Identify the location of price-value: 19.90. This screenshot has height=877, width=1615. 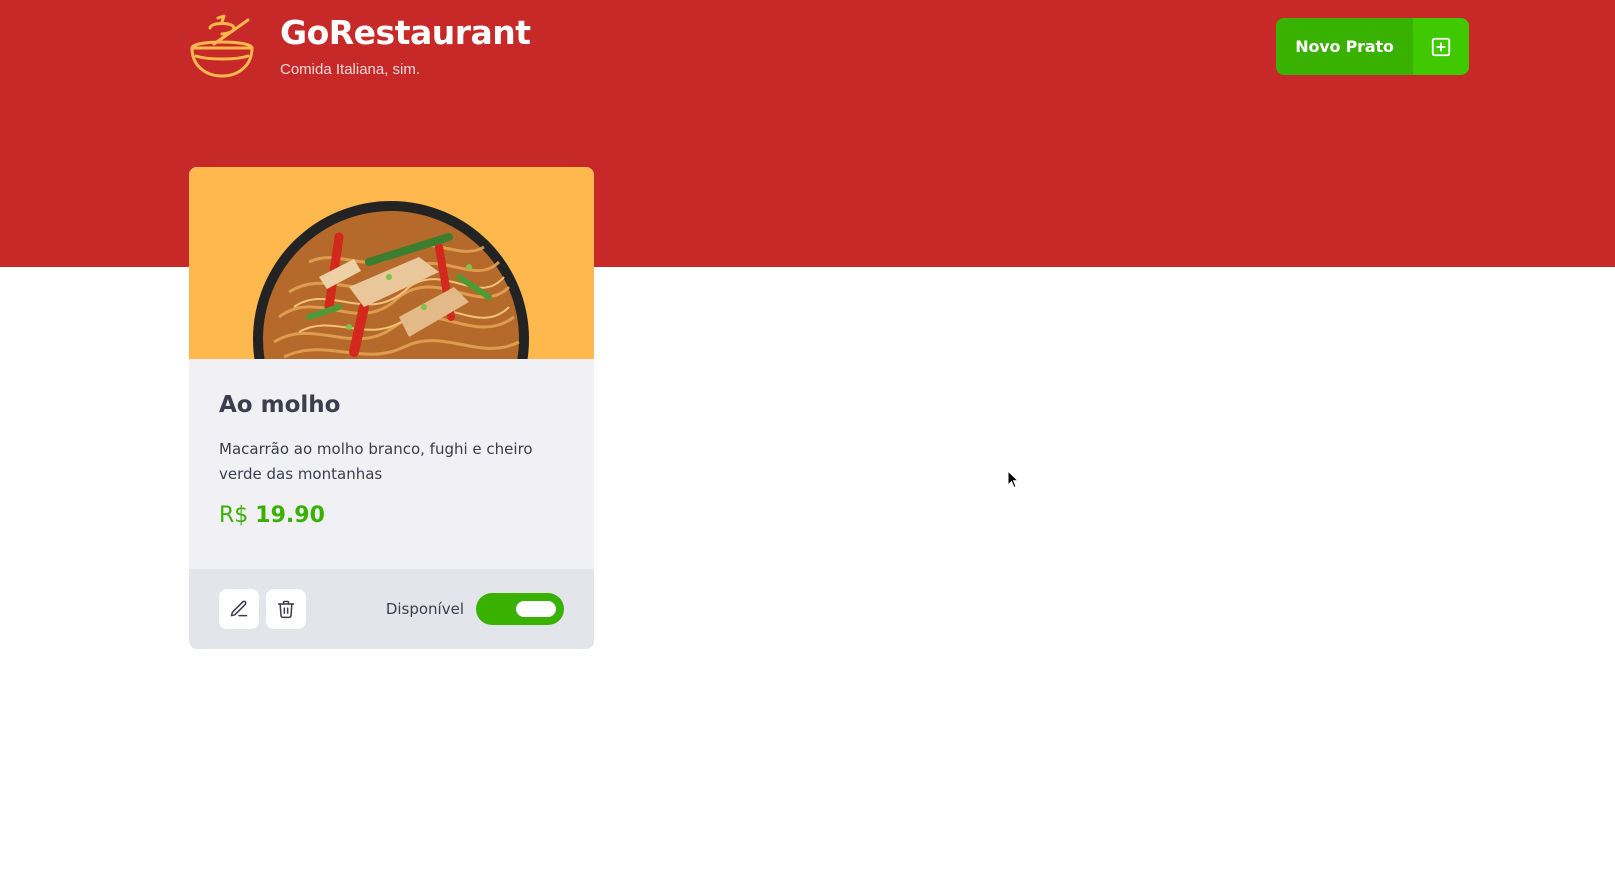
(290, 515).